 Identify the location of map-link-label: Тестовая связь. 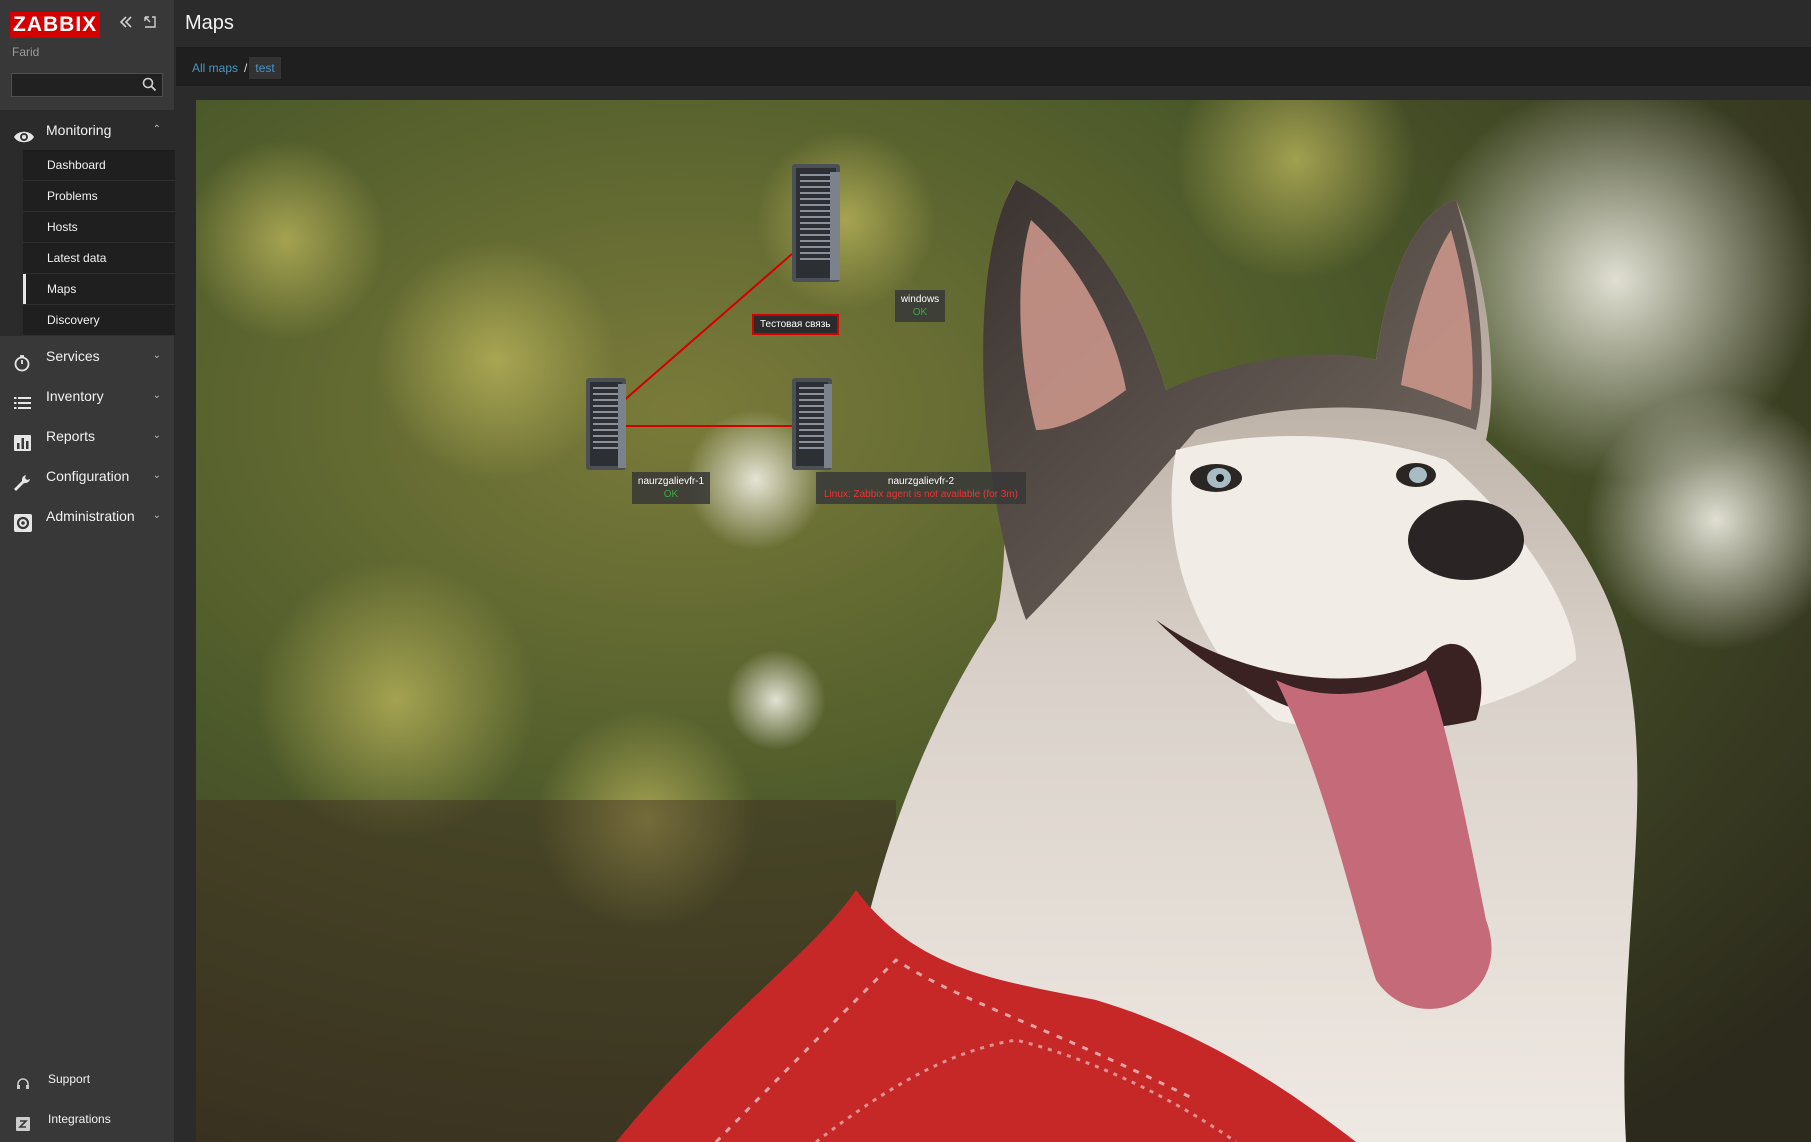
(795, 324).